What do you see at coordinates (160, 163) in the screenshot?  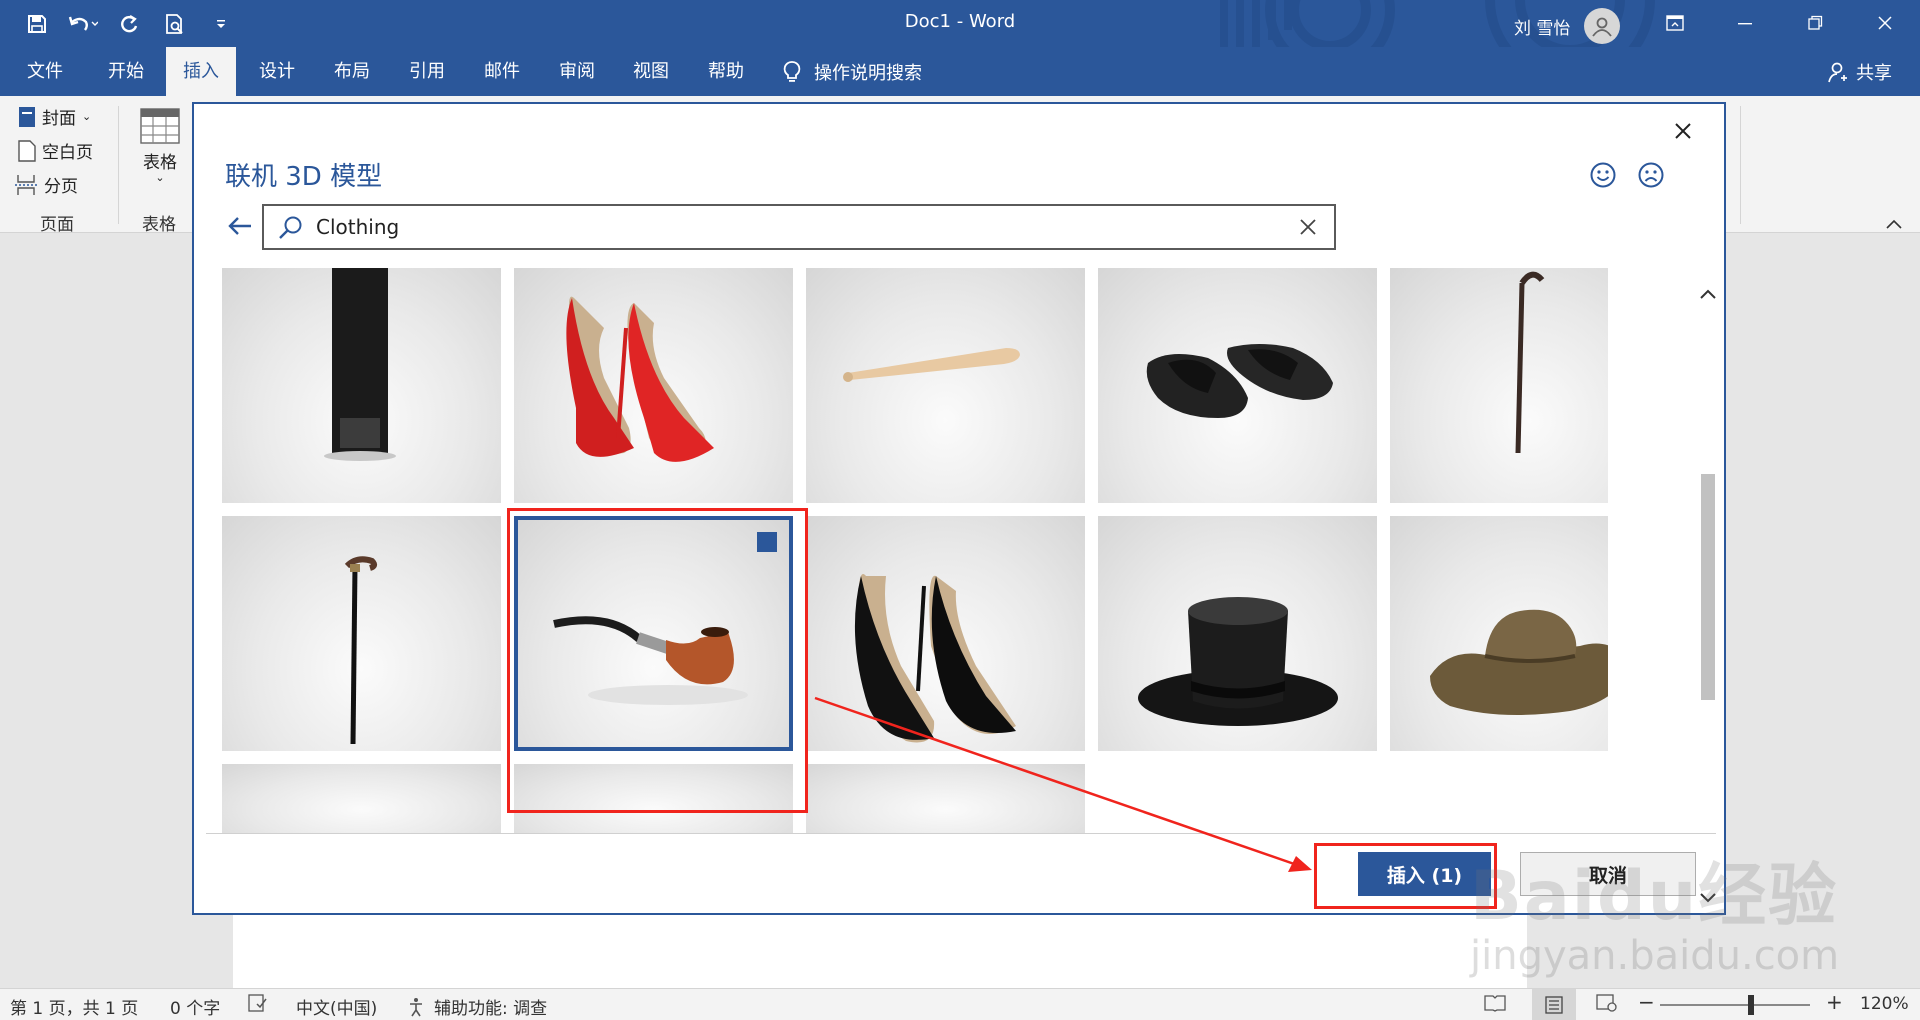 I see `table-label: 表格` at bounding box center [160, 163].